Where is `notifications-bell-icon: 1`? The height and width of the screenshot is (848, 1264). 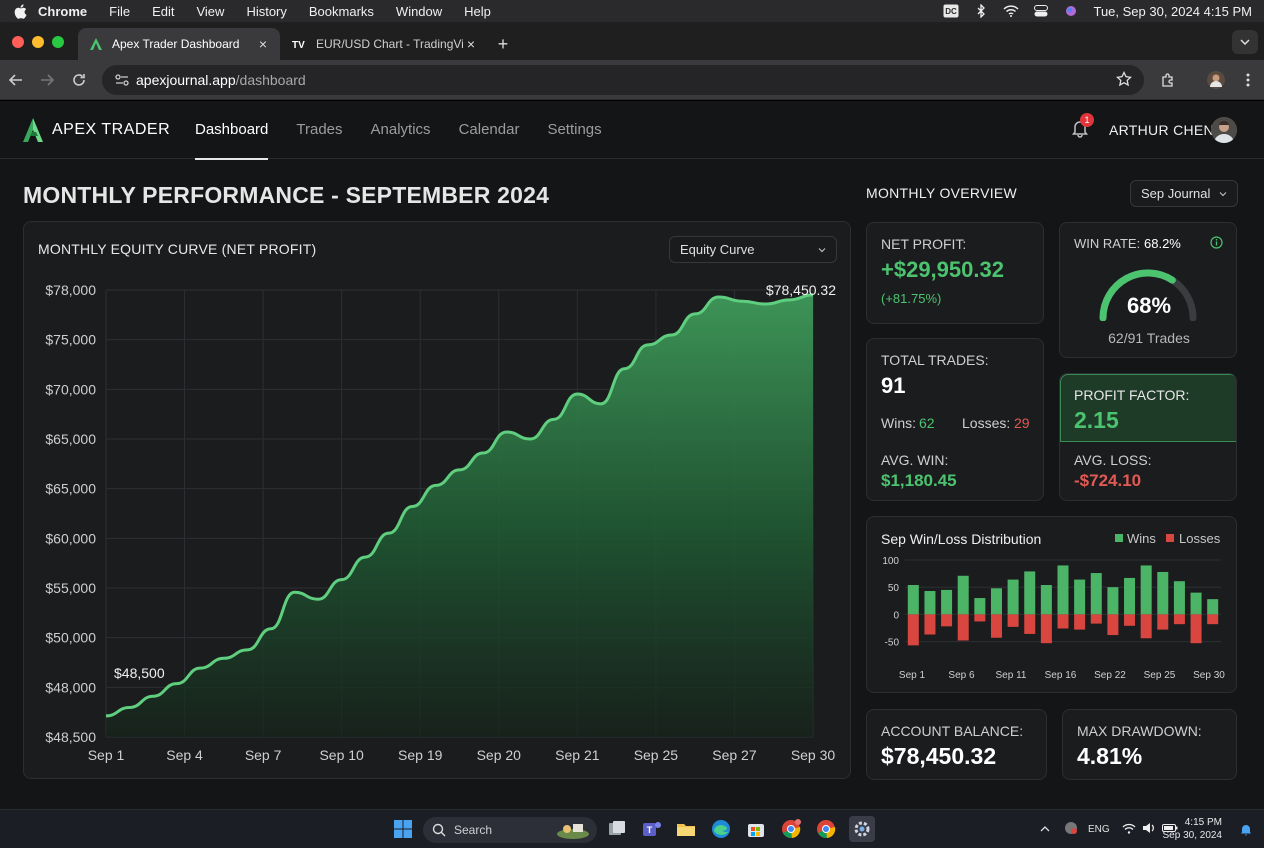 notifications-bell-icon: 1 is located at coordinates (1082, 126).